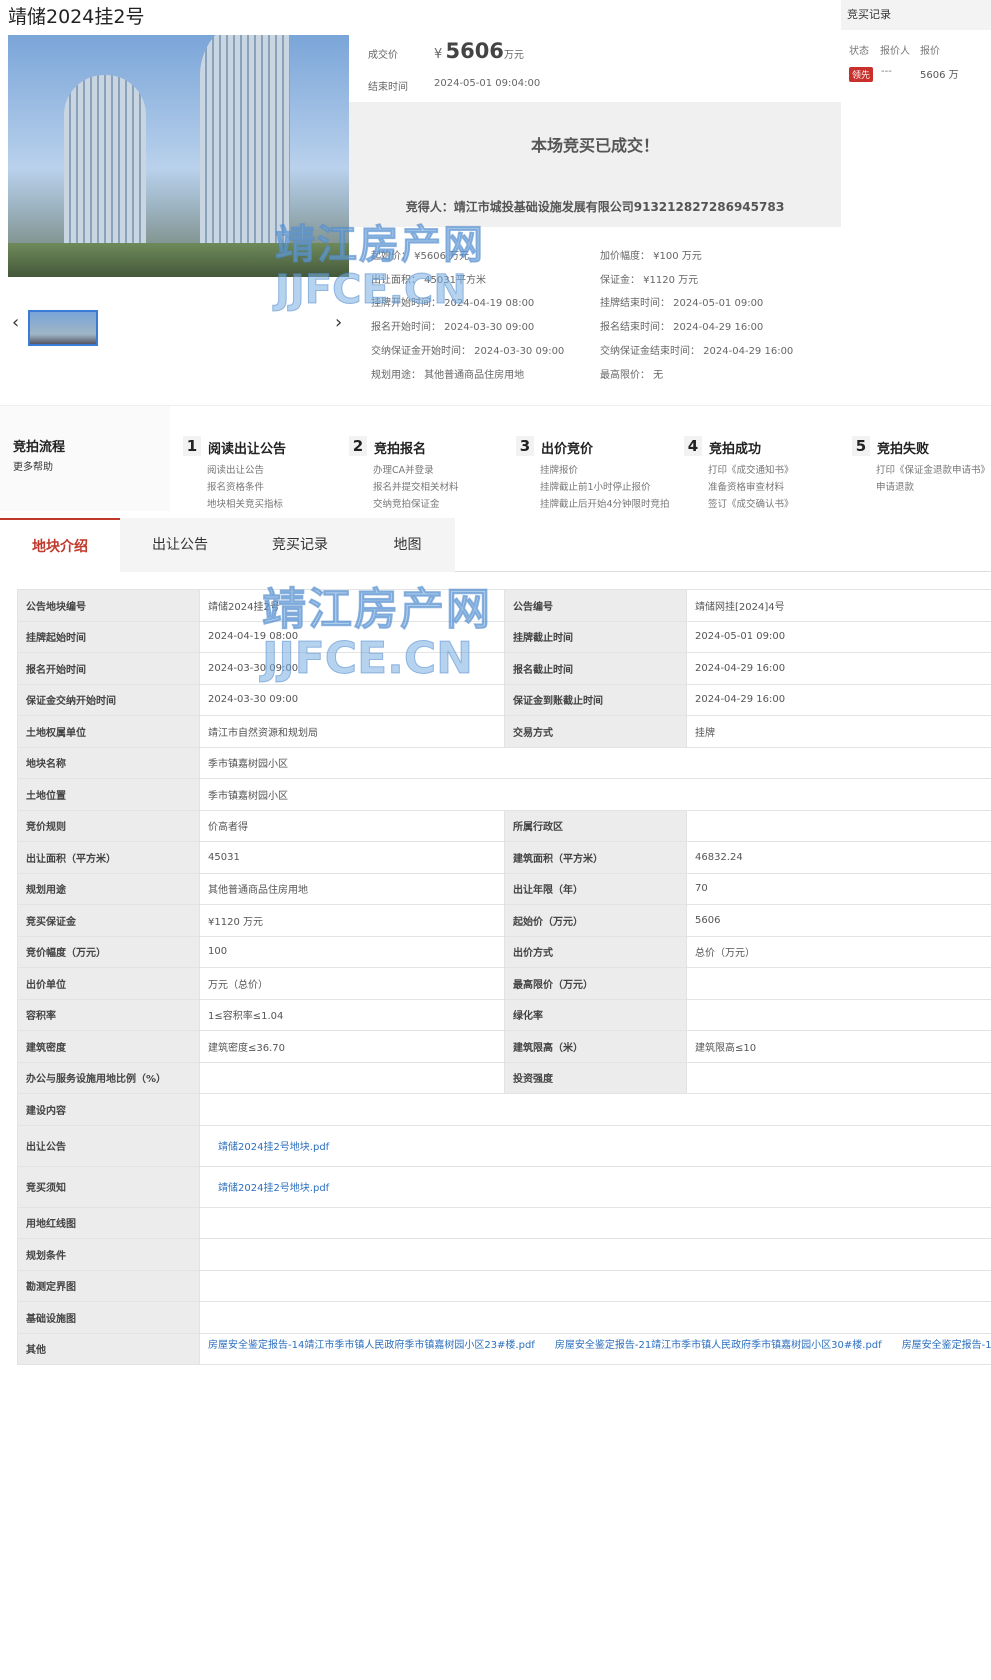  Describe the element at coordinates (595, 983) in the screenshot. I see `field-label: 最高限价（万元）` at that location.